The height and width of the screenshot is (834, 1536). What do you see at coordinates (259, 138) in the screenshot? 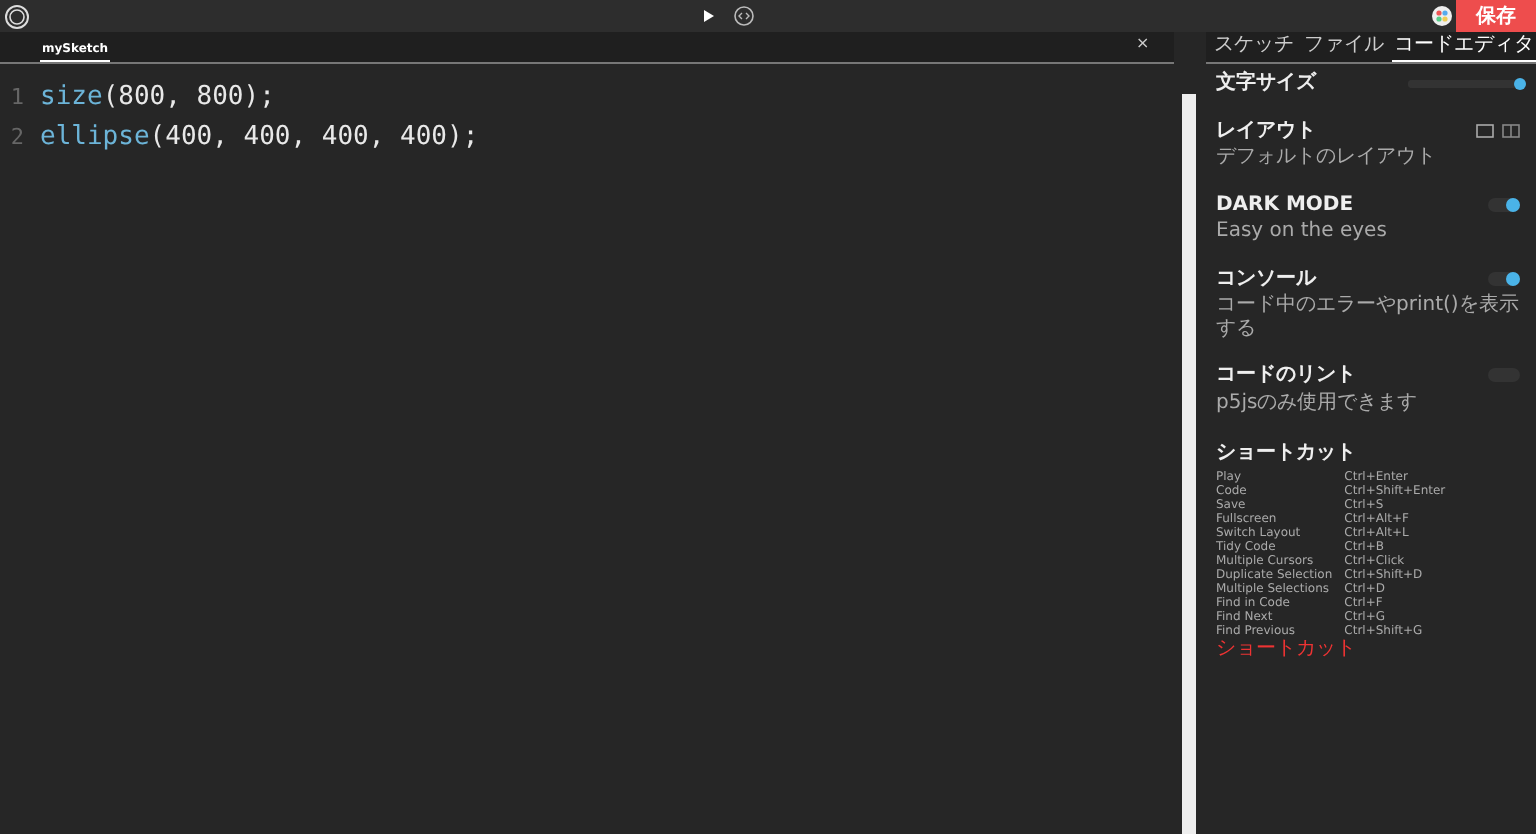
I see `code-line: ellipse(400, 400, 400, 400);` at bounding box center [259, 138].